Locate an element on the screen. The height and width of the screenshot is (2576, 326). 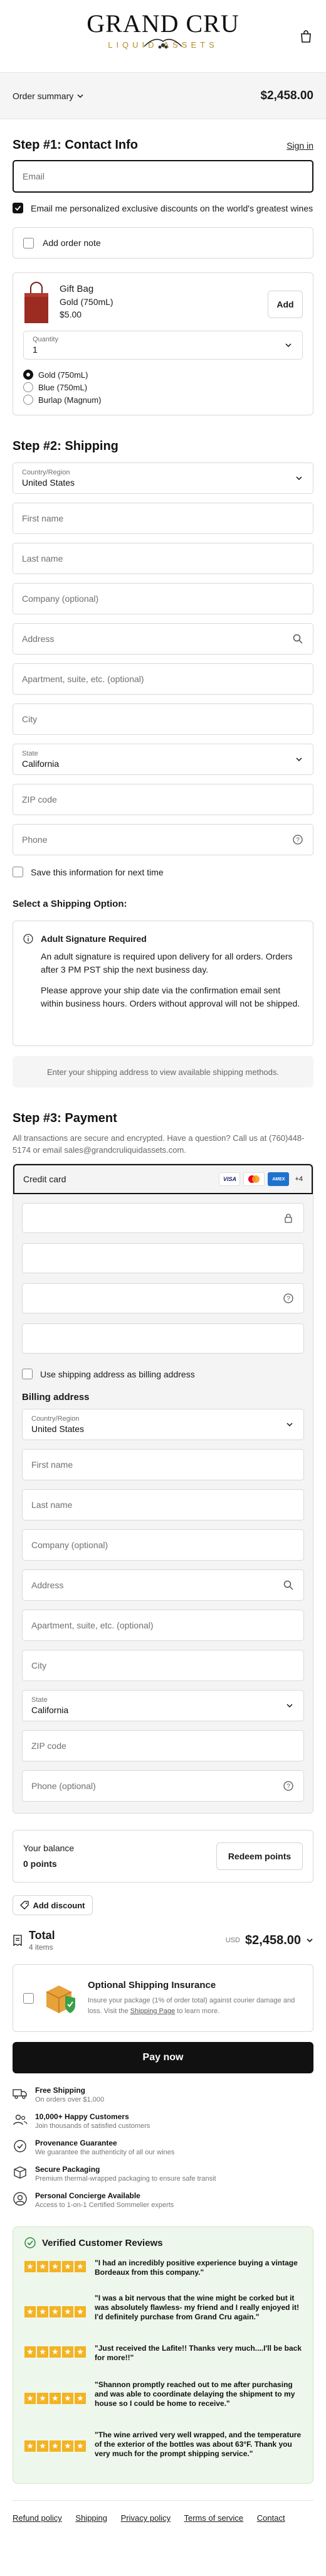
quantity-select: Quantity 1 is located at coordinates (163, 345).